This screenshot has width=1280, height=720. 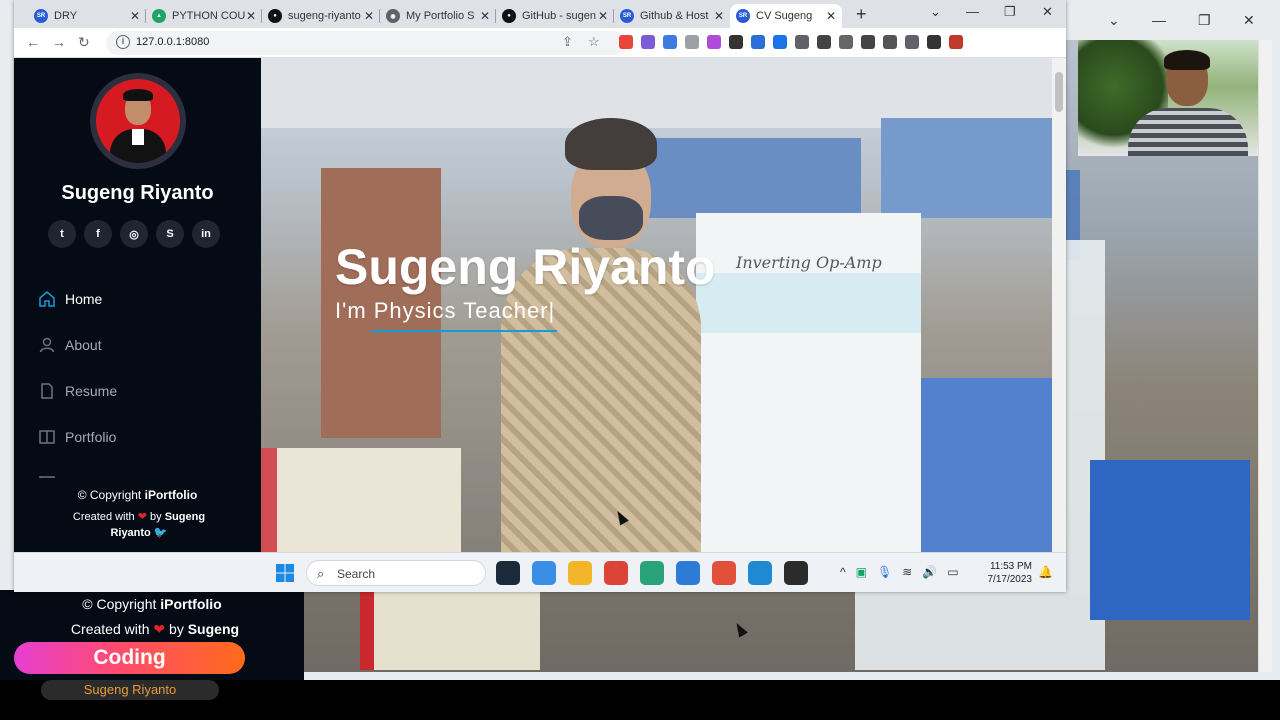 What do you see at coordinates (78, 345) in the screenshot?
I see `sidebar-item-about: About` at bounding box center [78, 345].